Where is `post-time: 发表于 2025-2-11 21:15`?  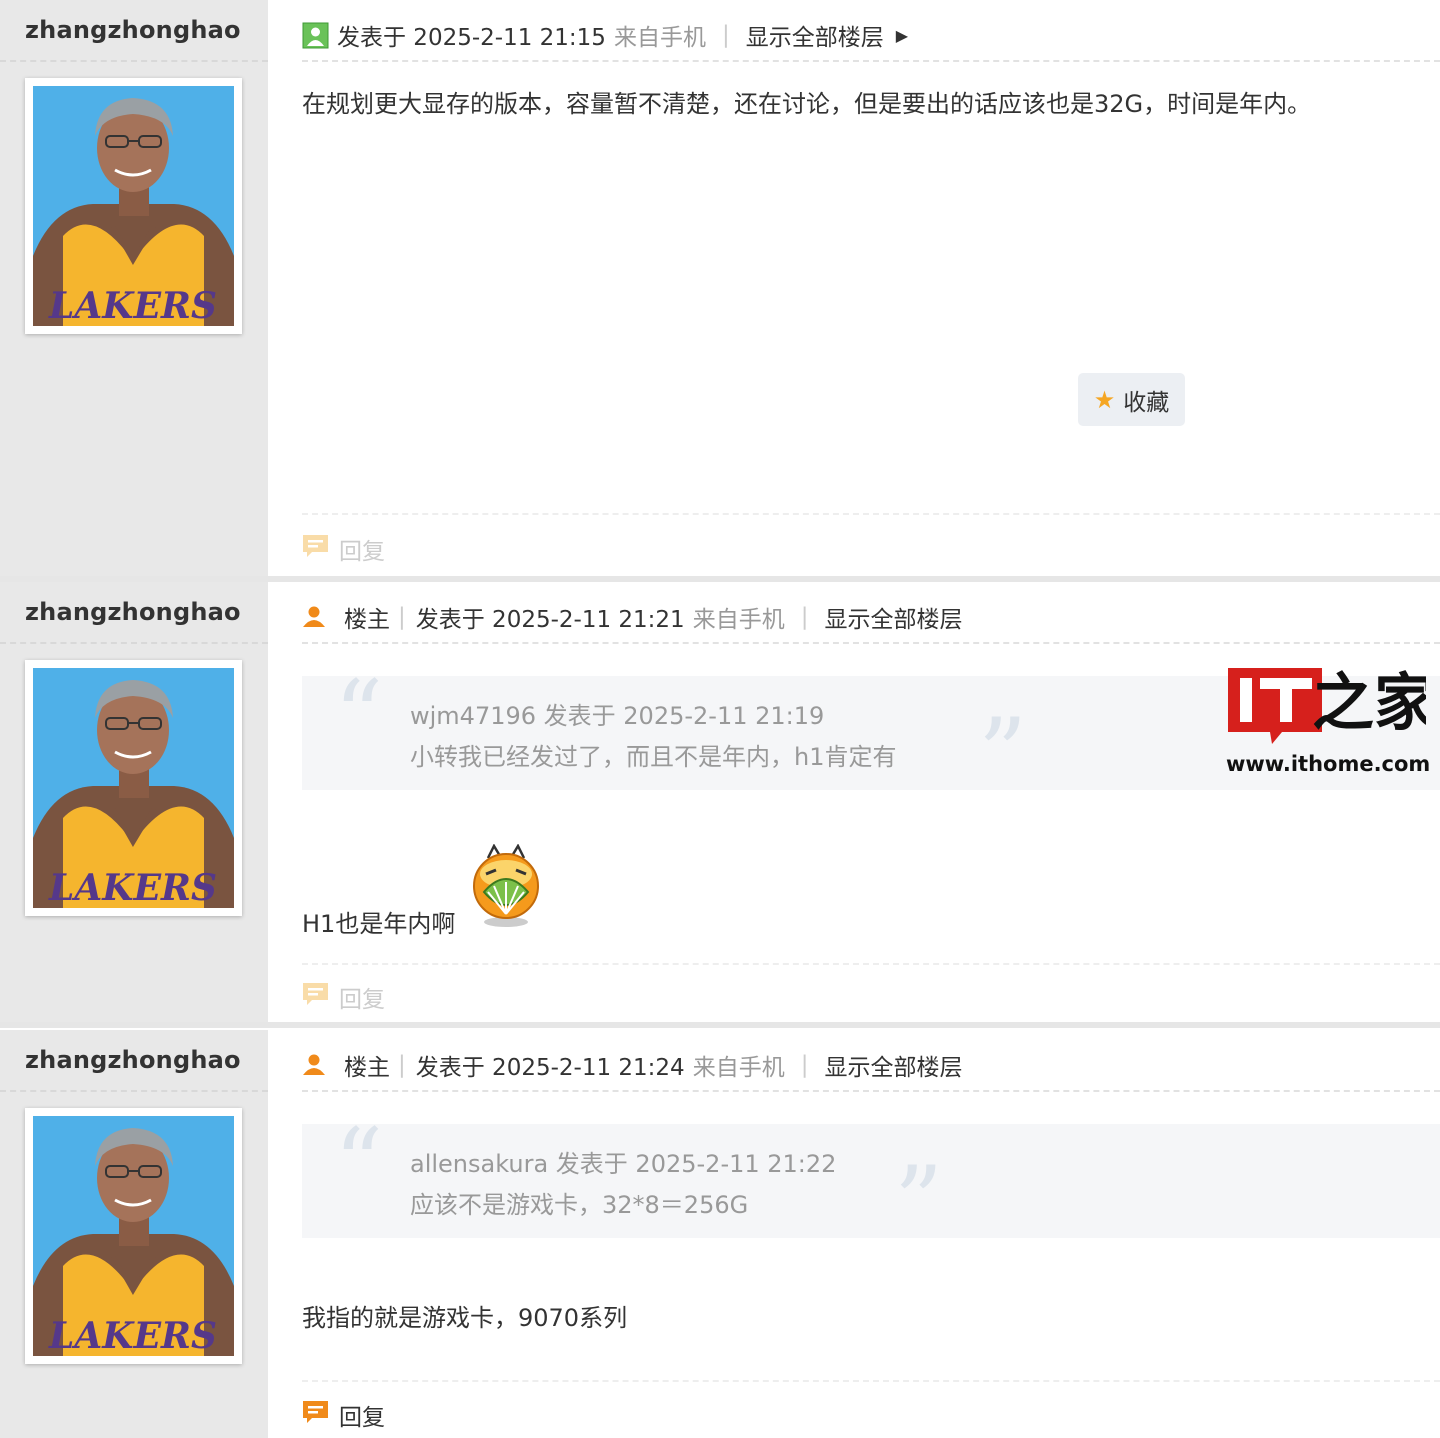
post-time: 发表于 2025-2-11 21:15 is located at coordinates (471, 38).